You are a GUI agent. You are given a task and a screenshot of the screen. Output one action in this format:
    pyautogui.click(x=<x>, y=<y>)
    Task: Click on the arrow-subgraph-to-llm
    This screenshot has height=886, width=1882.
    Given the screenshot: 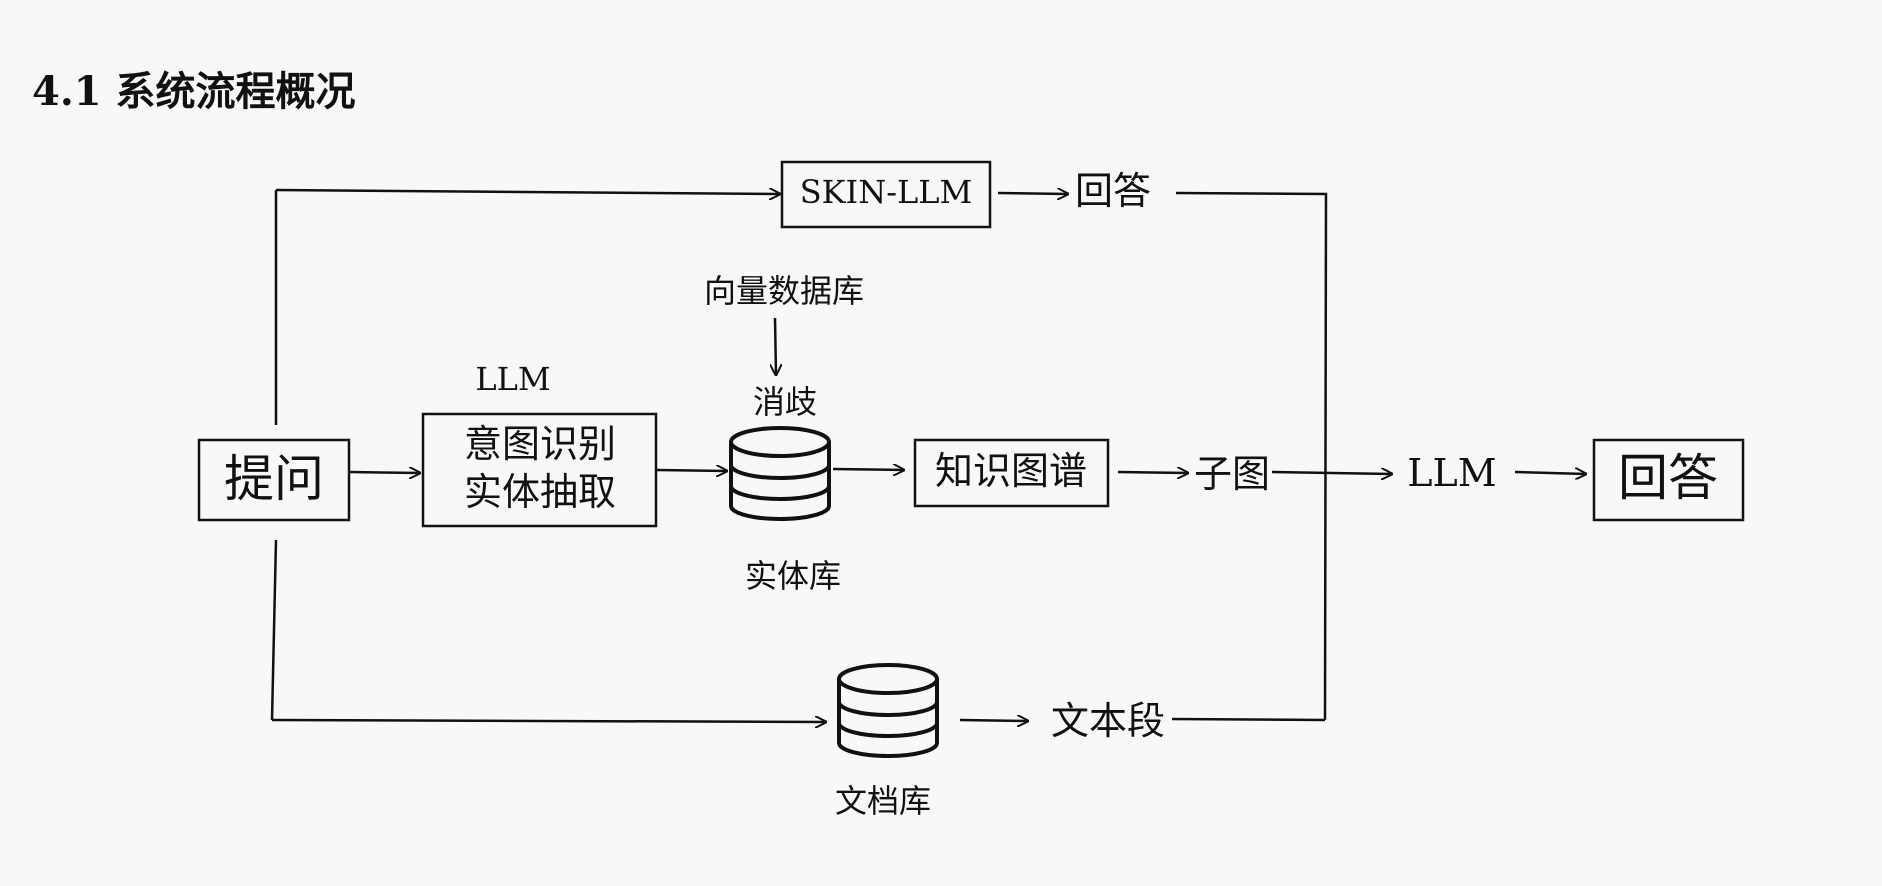 What is the action you would take?
    pyautogui.click(x=1331, y=473)
    